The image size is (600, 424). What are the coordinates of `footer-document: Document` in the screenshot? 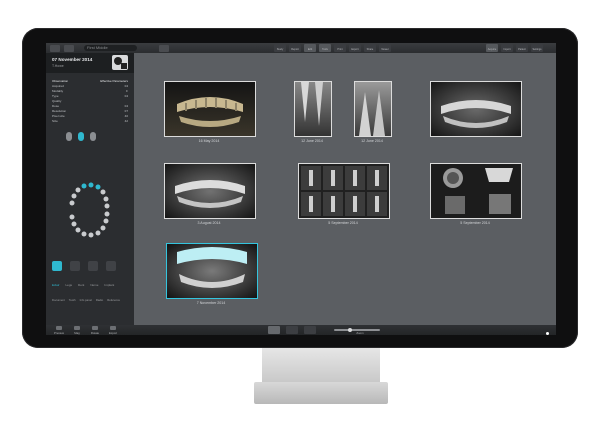 It's located at (58, 300).